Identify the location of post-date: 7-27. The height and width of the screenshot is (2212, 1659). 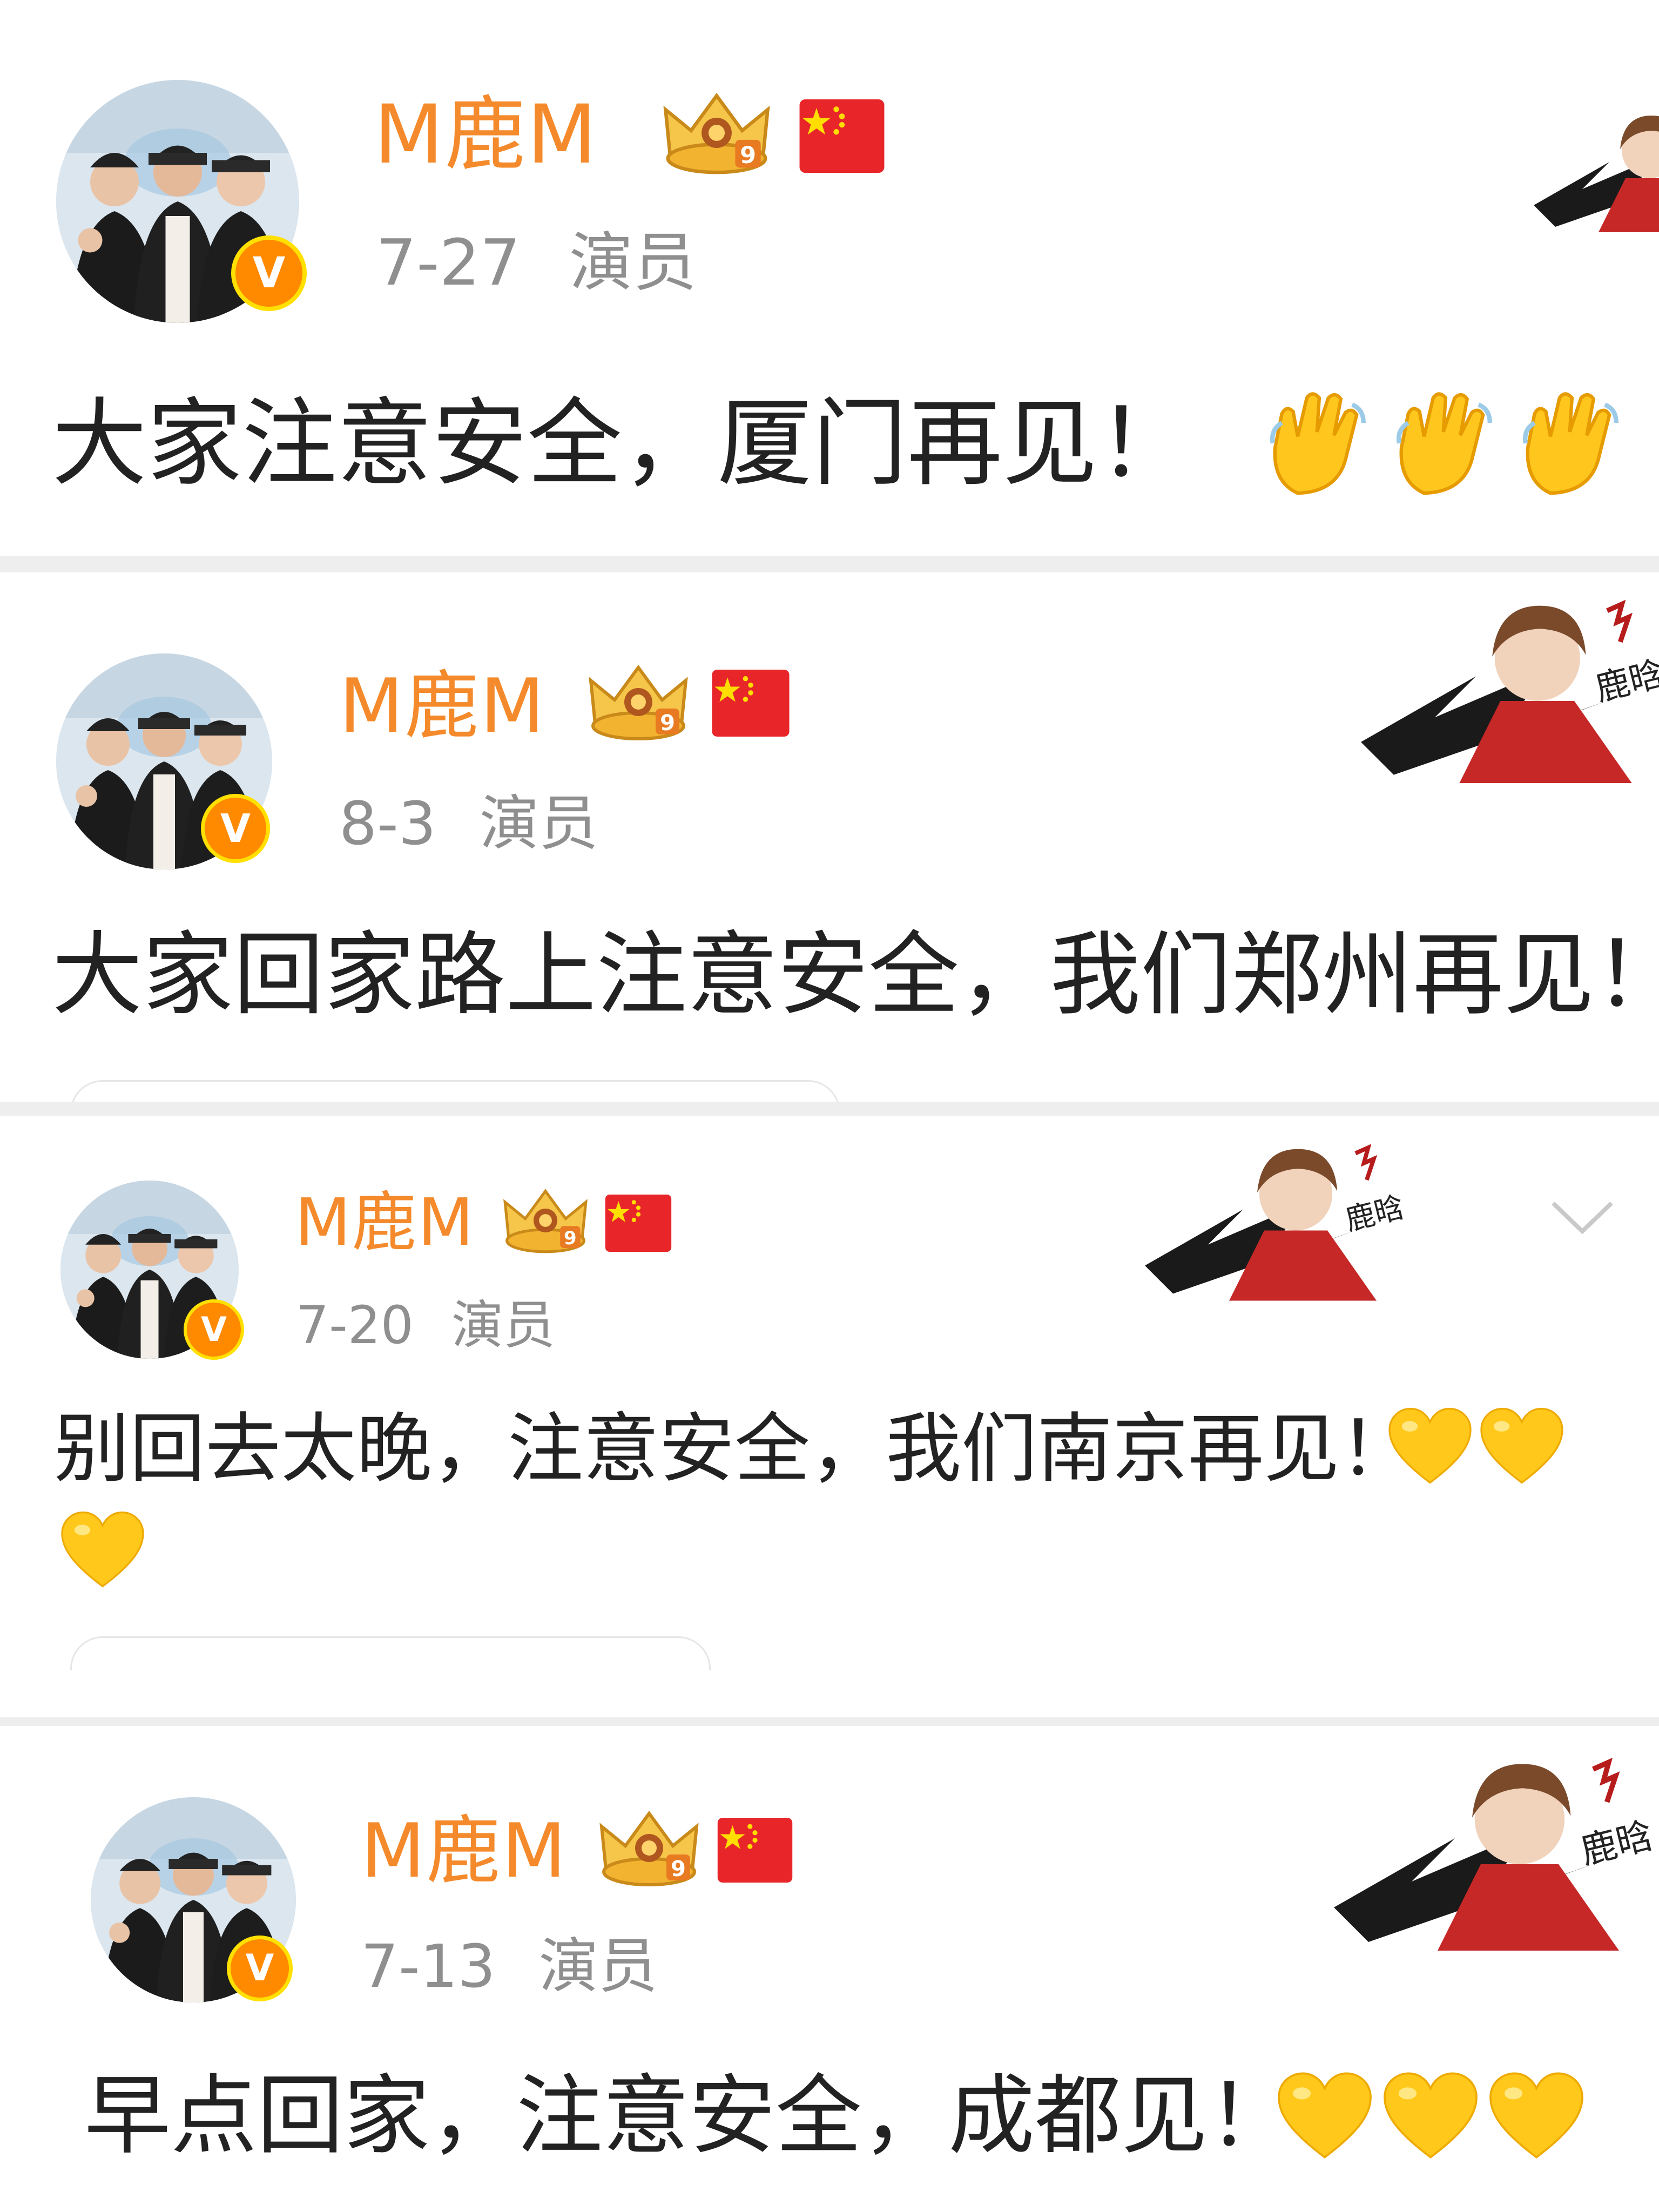
(448, 262).